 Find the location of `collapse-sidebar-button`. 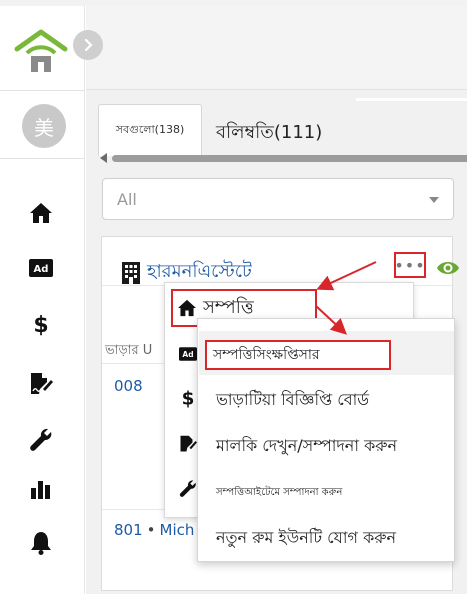

collapse-sidebar-button is located at coordinates (88, 45).